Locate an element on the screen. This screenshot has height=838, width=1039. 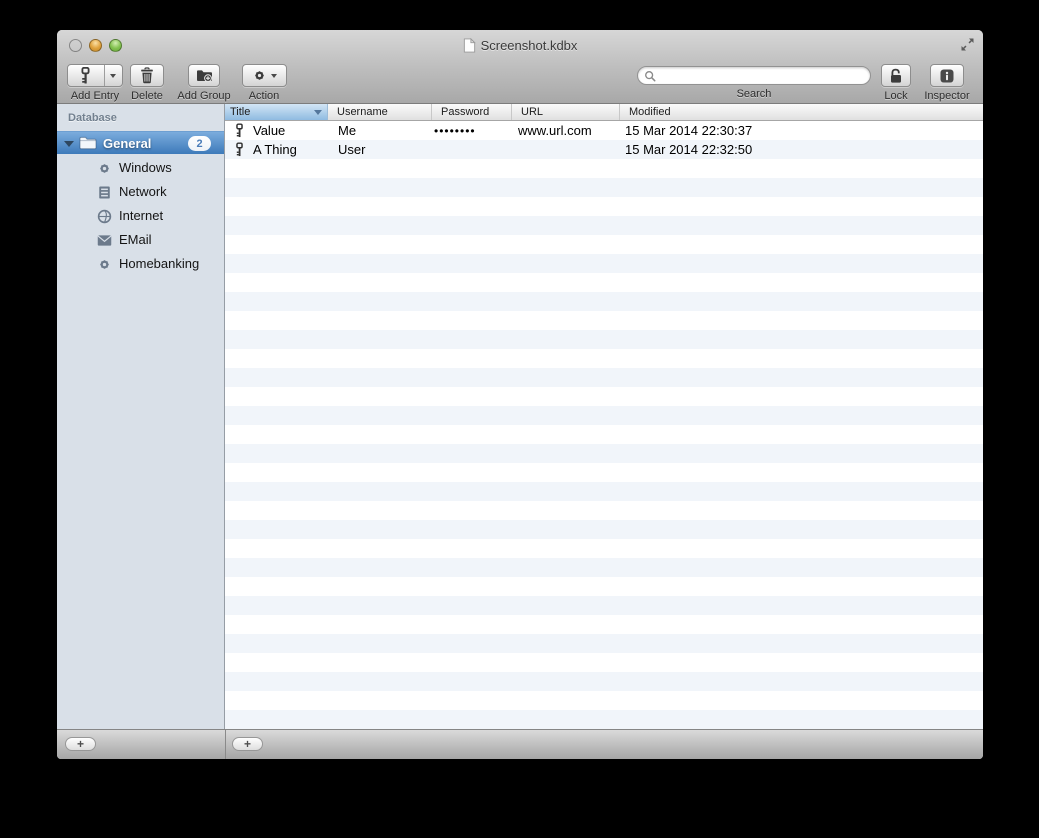
search-label: Search is located at coordinates (754, 94).